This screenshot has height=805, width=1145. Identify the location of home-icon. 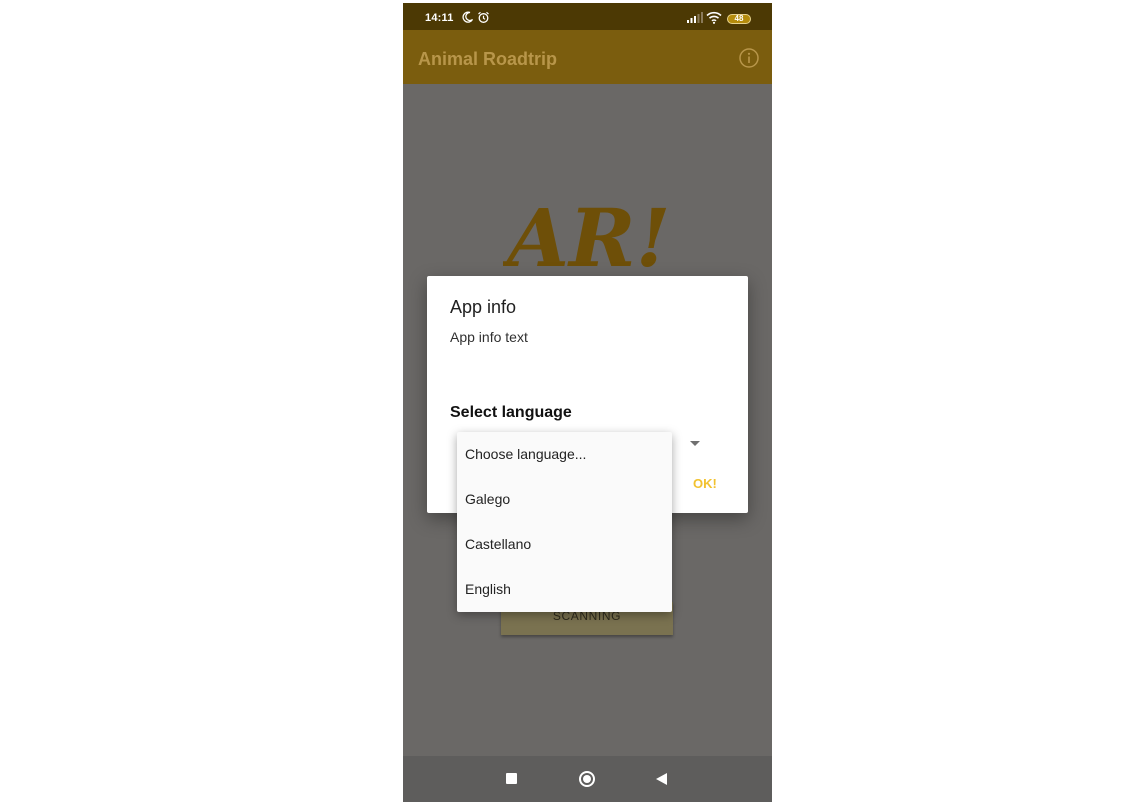
(587, 779).